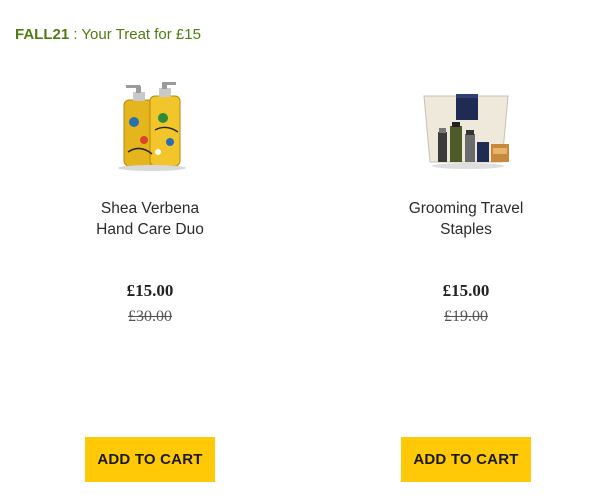 Image resolution: width=600 pixels, height=500 pixels. I want to click on product-name: Grooming Travel Staples, so click(466, 219).